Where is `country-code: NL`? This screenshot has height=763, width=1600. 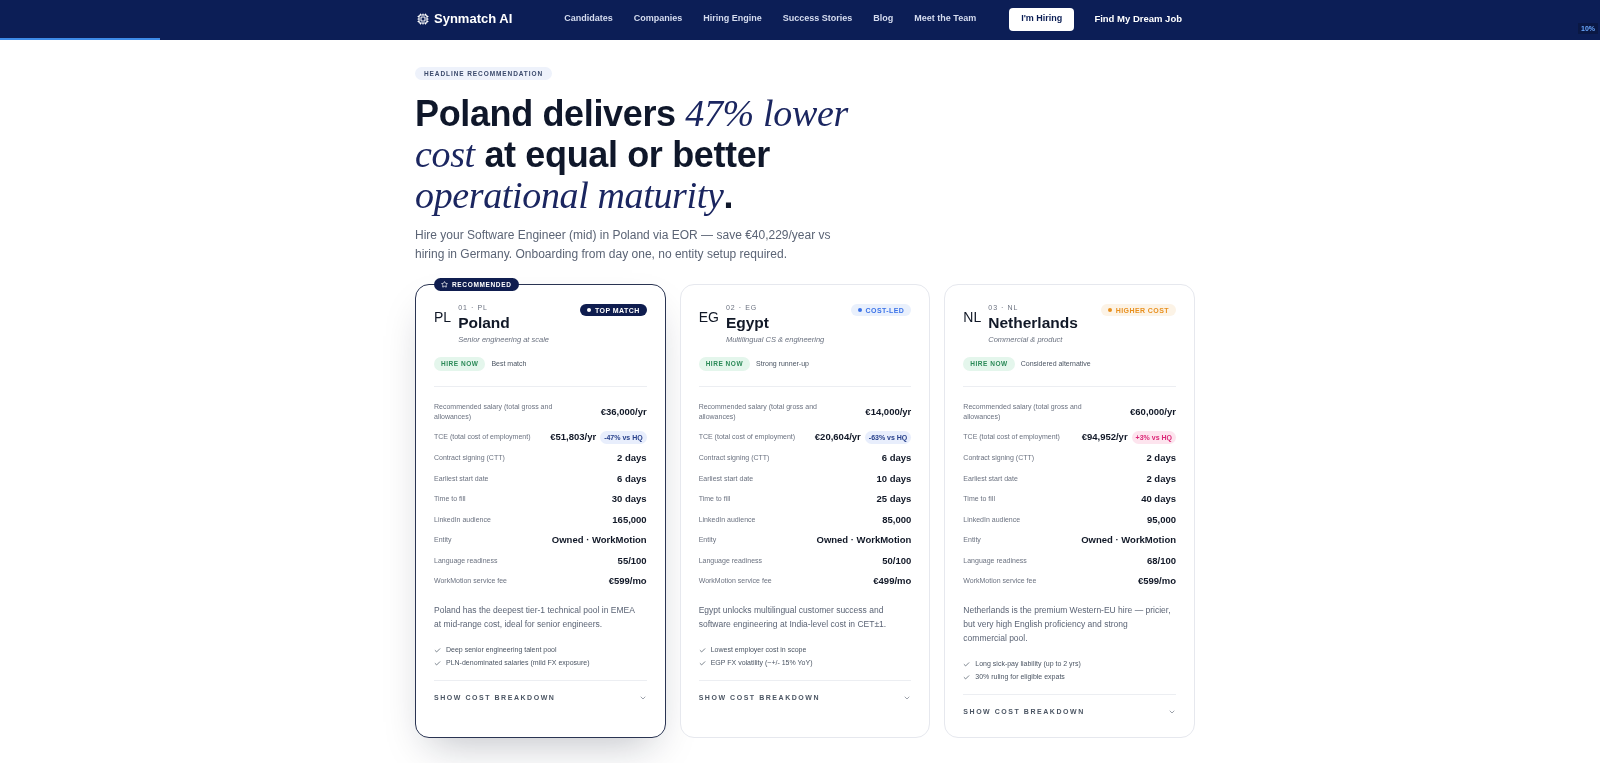
country-code: NL is located at coordinates (972, 317).